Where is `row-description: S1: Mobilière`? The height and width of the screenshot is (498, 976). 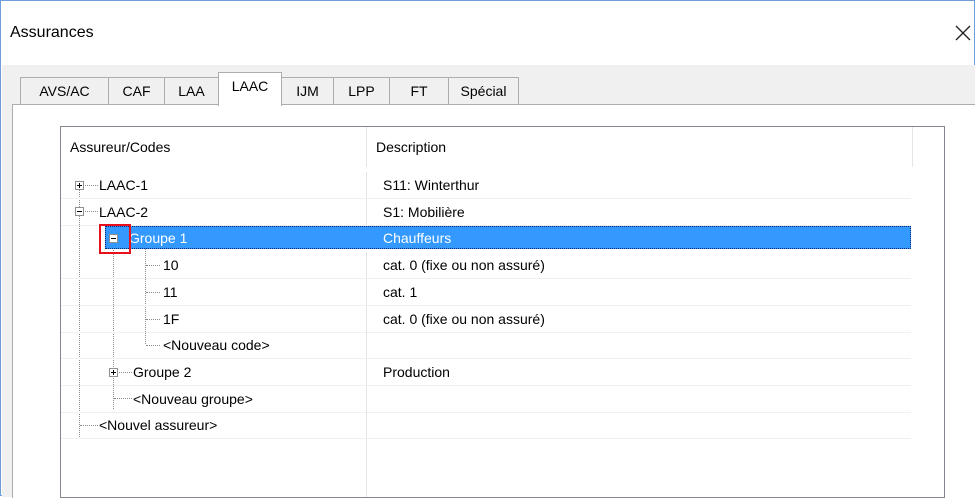
row-description: S1: Mobilière is located at coordinates (424, 212).